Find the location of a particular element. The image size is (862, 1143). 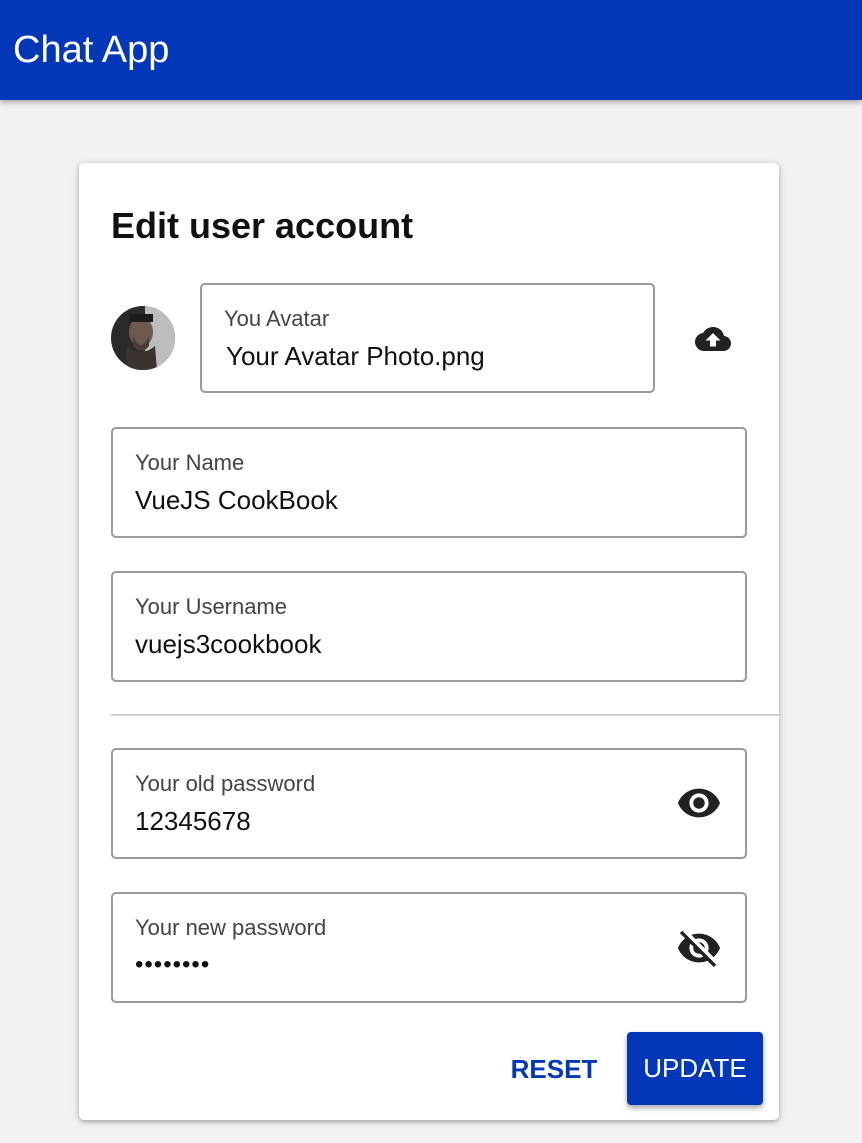

cloud-upload-icon is located at coordinates (713, 339).